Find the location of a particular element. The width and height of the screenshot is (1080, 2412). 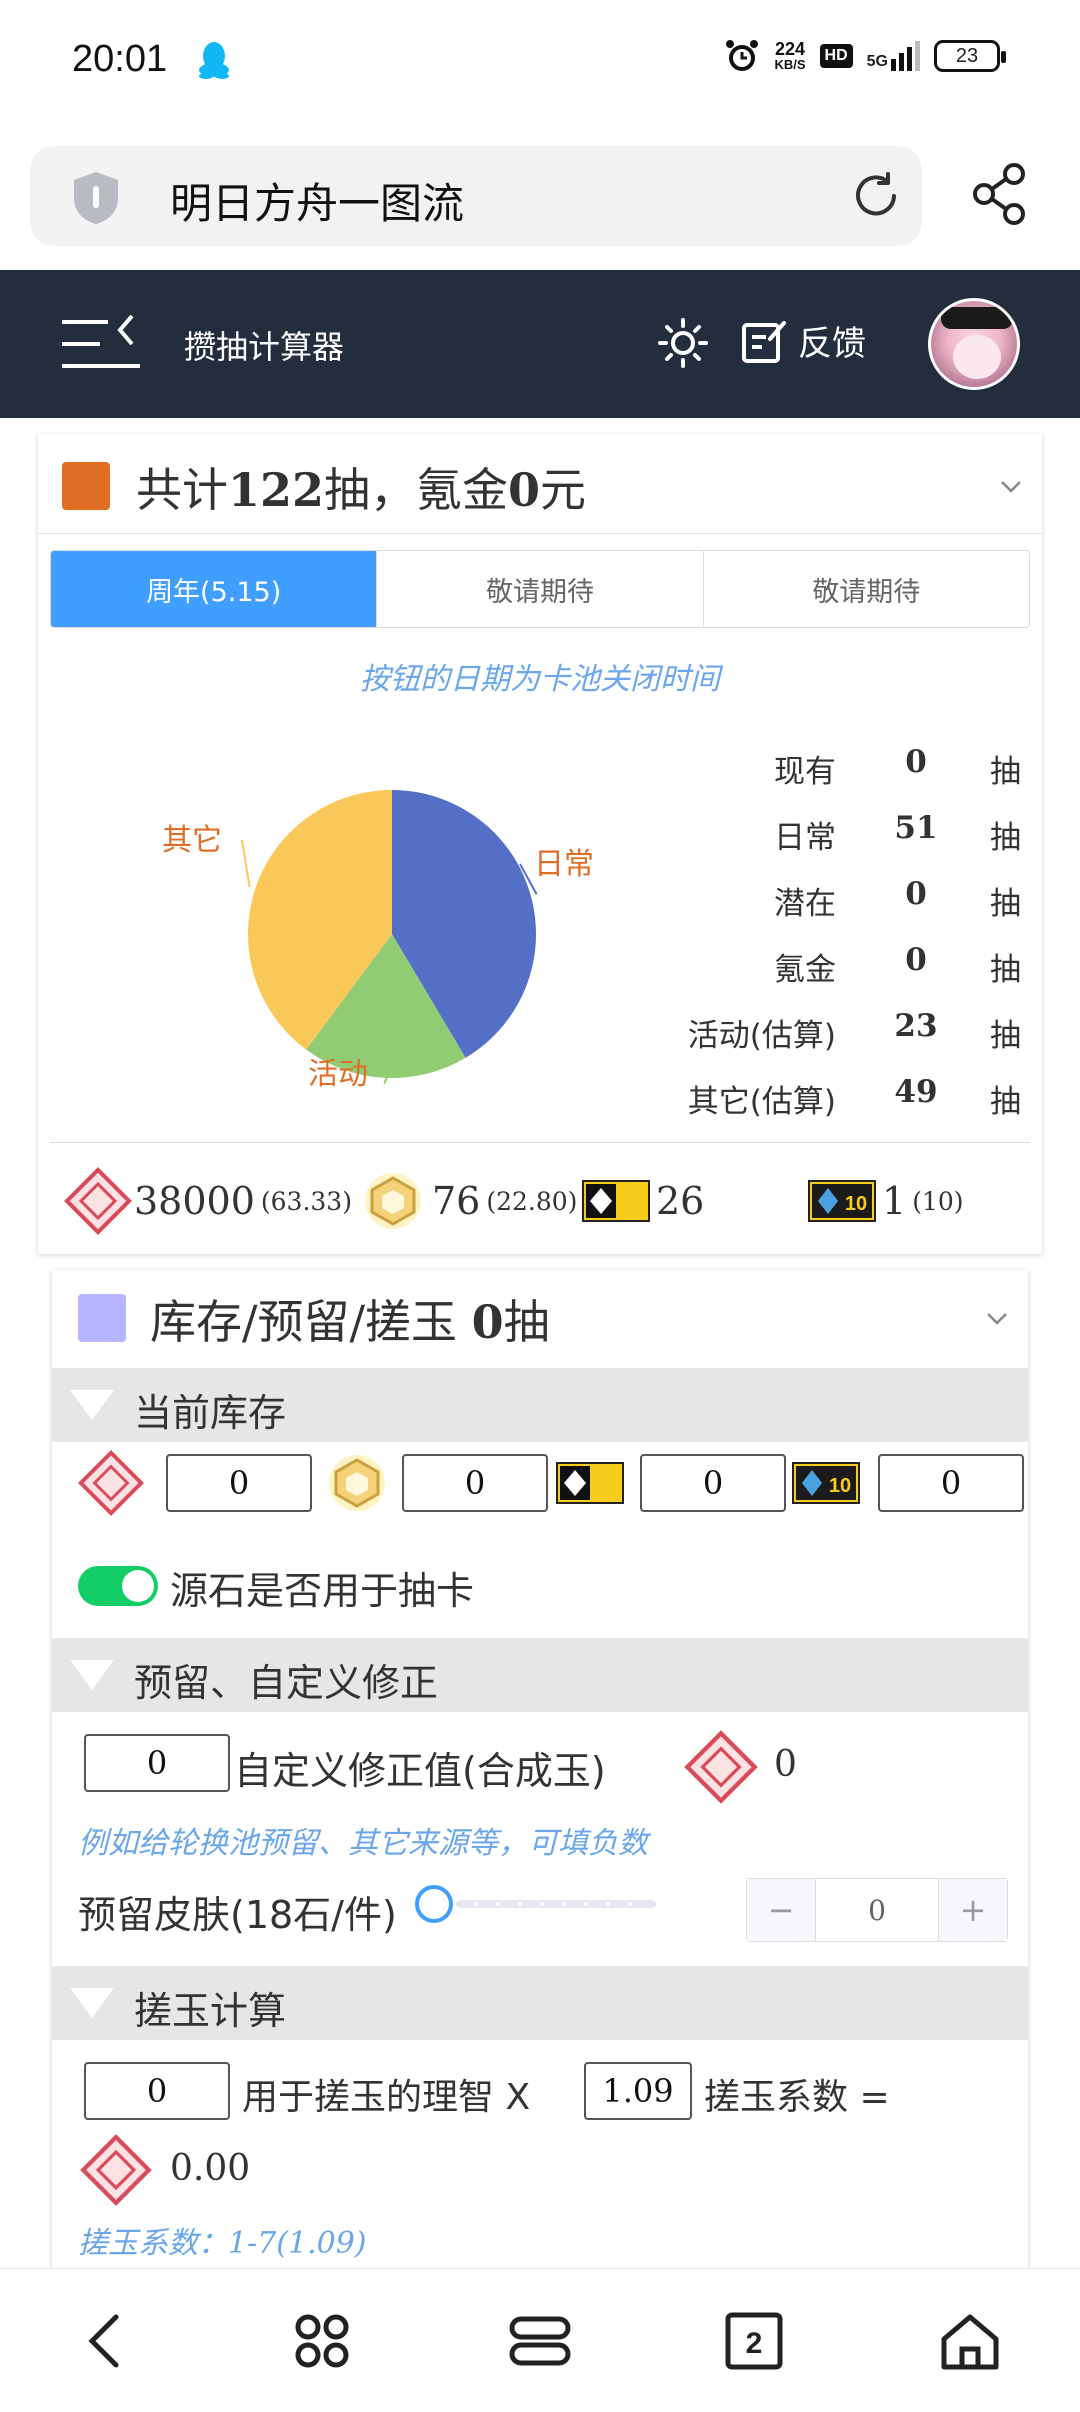

feedback-label: 反馈 is located at coordinates (832, 344).